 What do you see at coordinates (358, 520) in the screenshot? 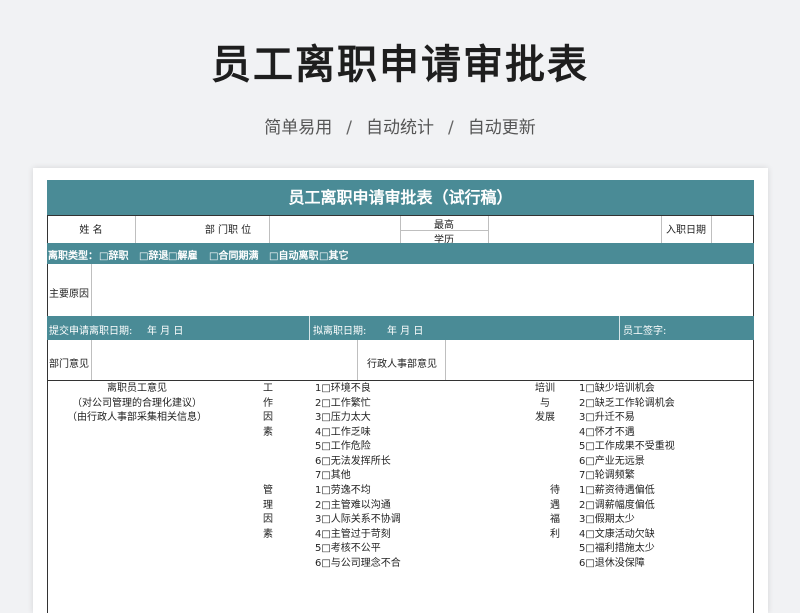
I see `management-item: 3□人际关系不协调` at bounding box center [358, 520].